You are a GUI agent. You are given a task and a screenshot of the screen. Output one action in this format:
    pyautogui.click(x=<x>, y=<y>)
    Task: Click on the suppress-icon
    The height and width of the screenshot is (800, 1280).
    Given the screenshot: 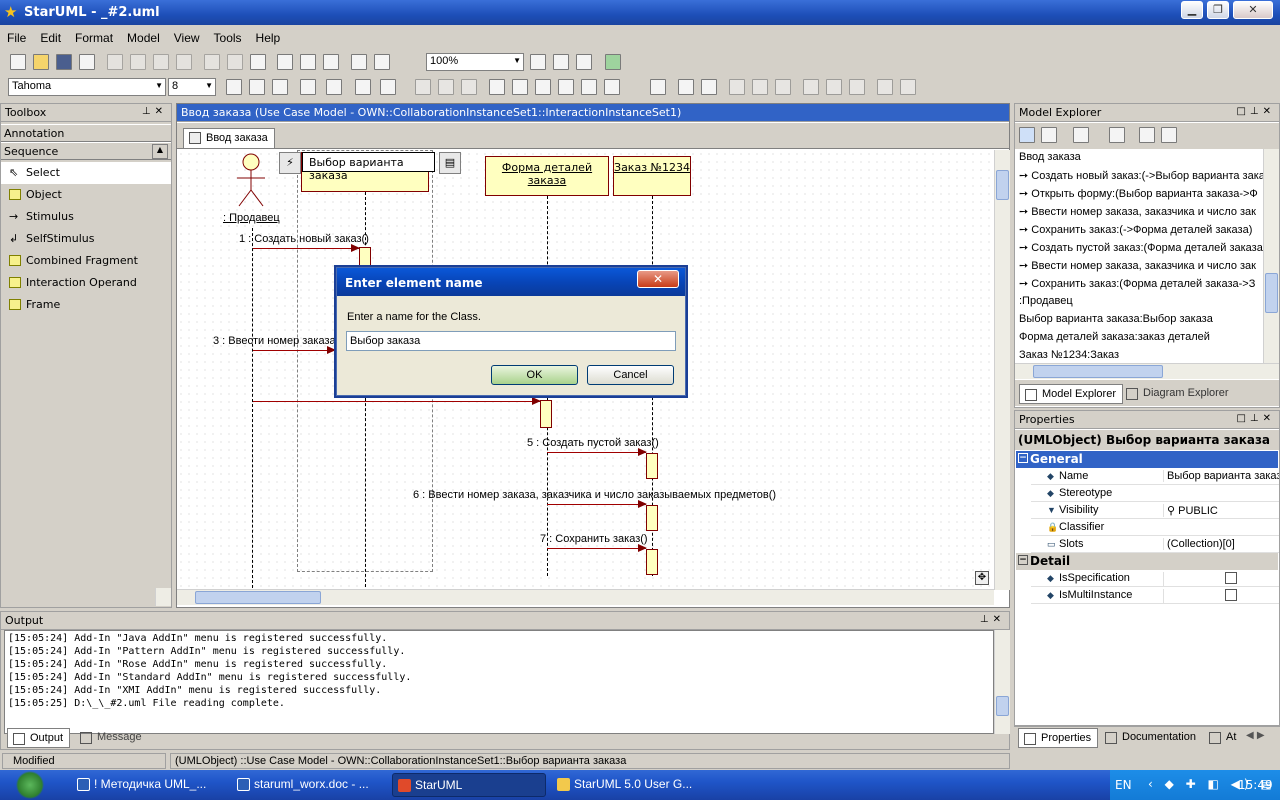 What is the action you would take?
    pyautogui.click(x=363, y=87)
    